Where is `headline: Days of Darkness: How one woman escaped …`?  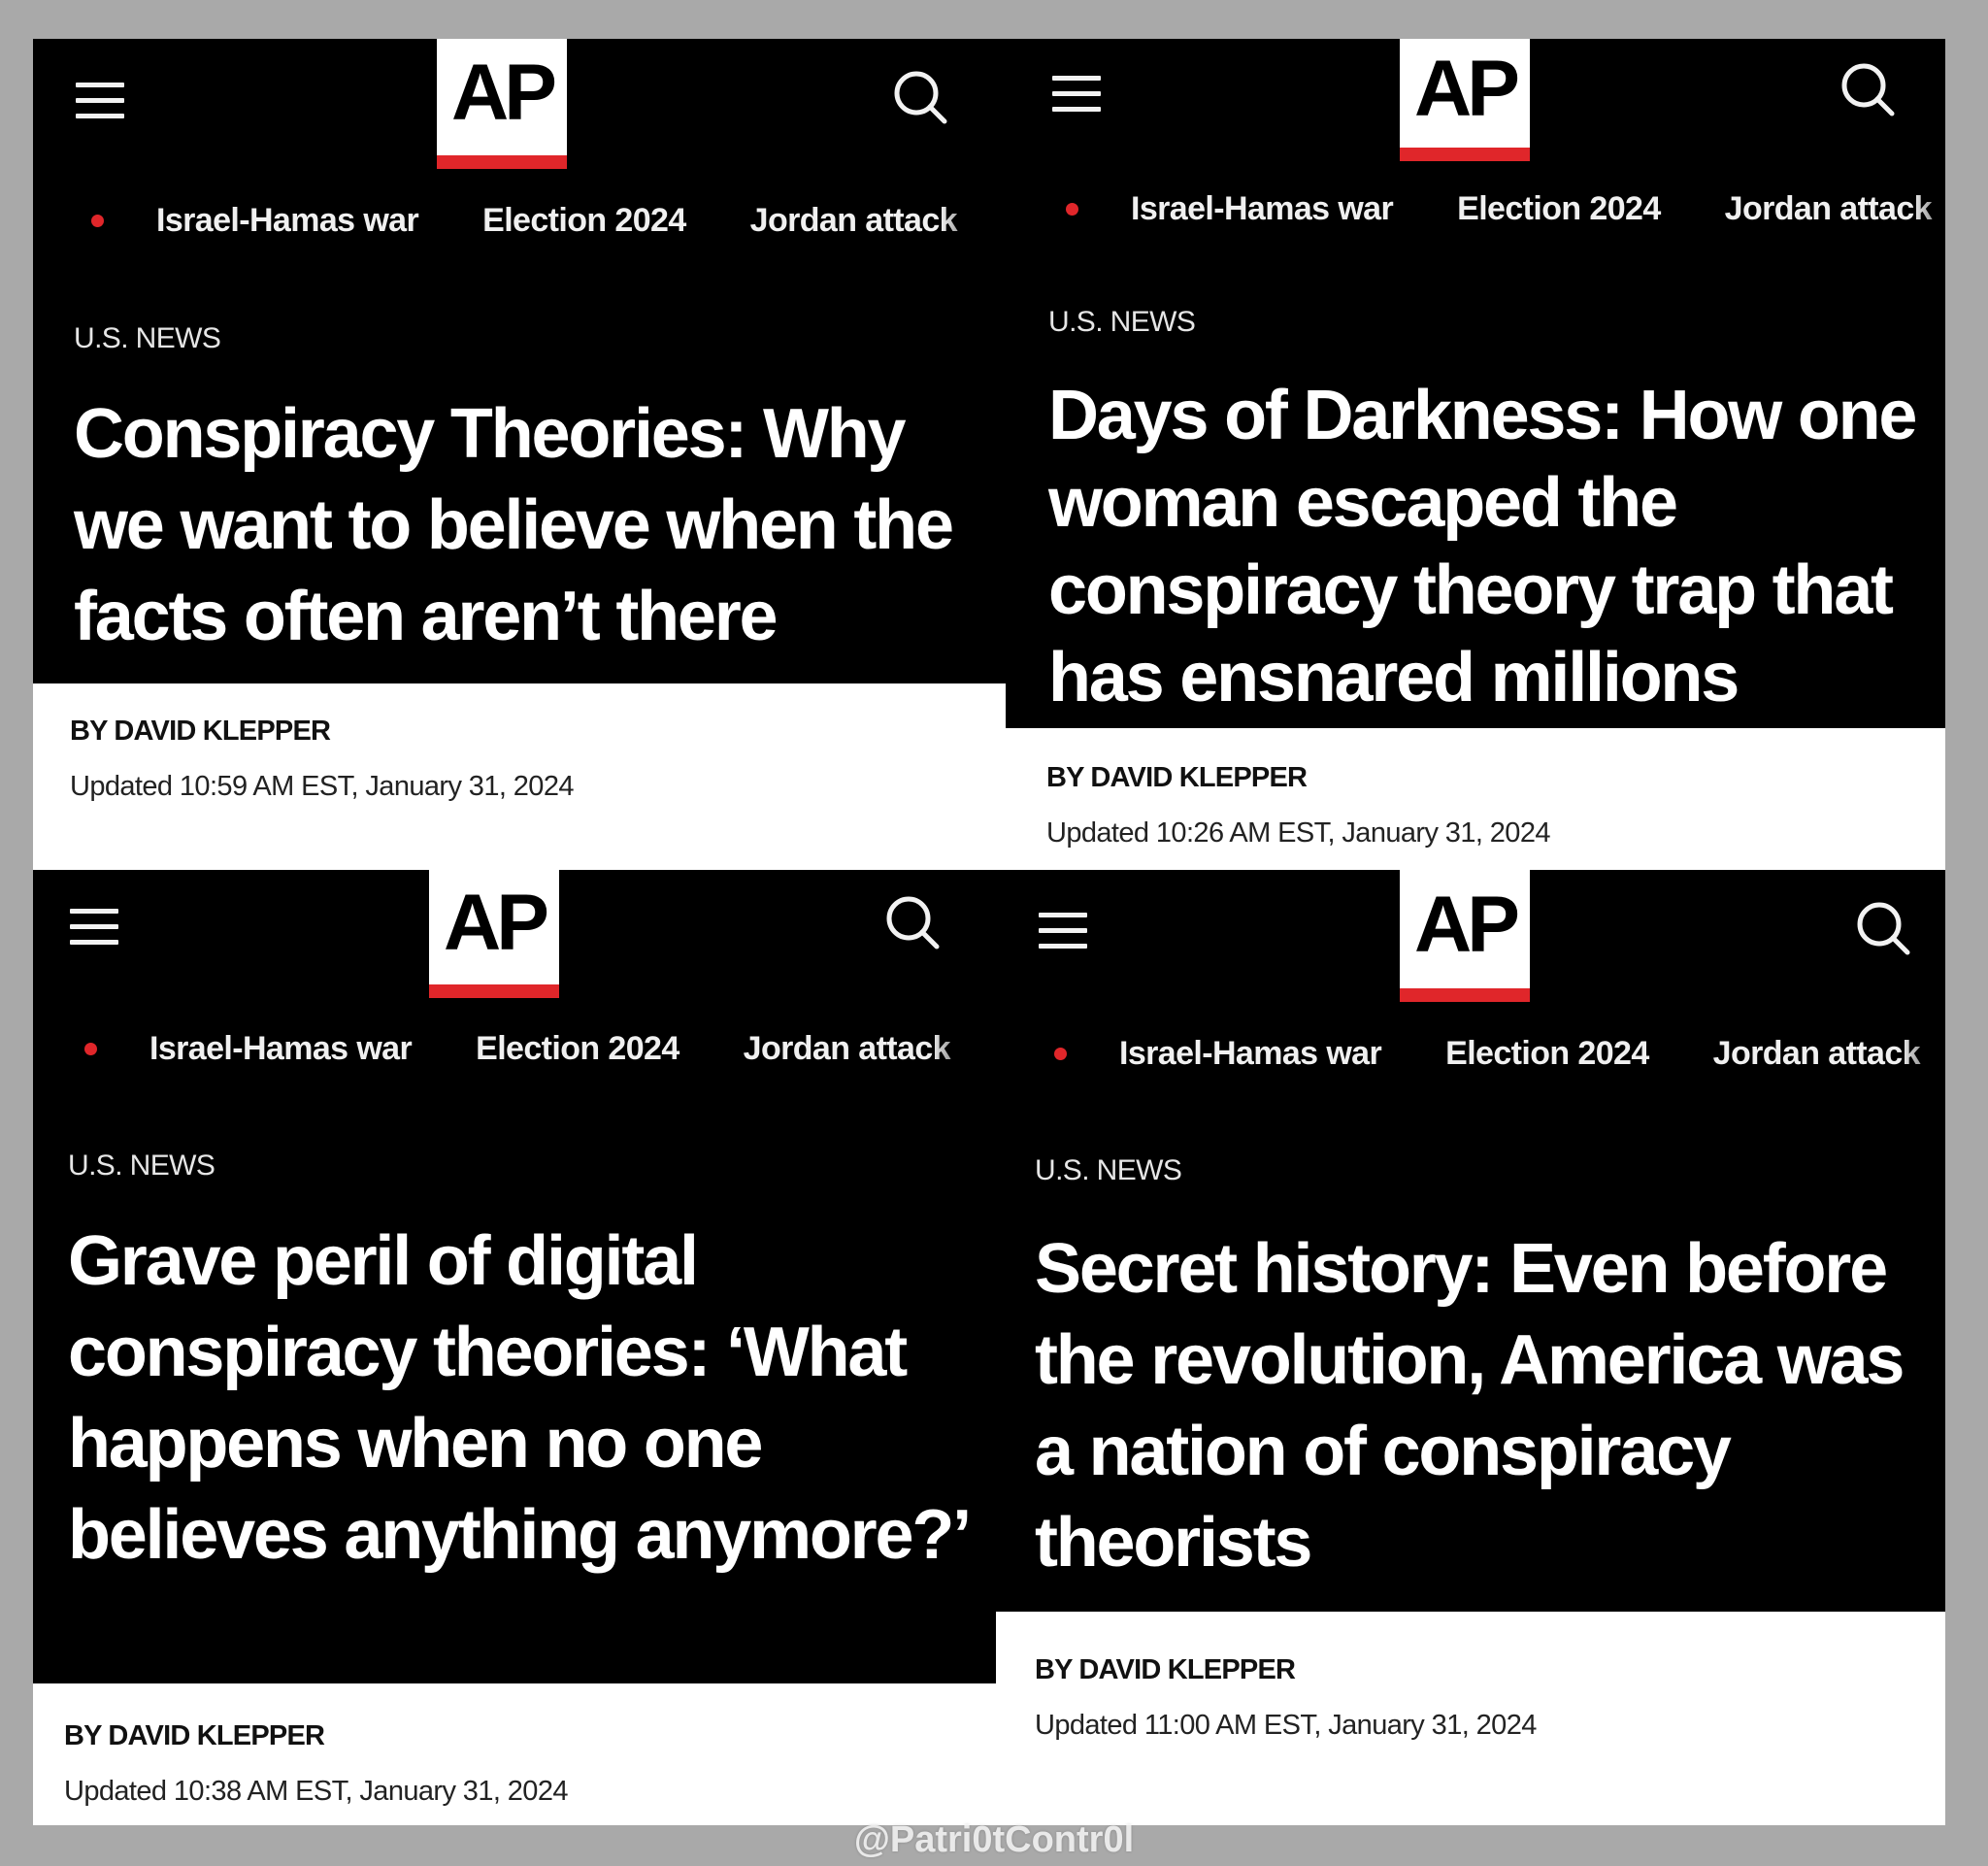
headline: Days of Darkness: How one woman escaped … is located at coordinates (1494, 546).